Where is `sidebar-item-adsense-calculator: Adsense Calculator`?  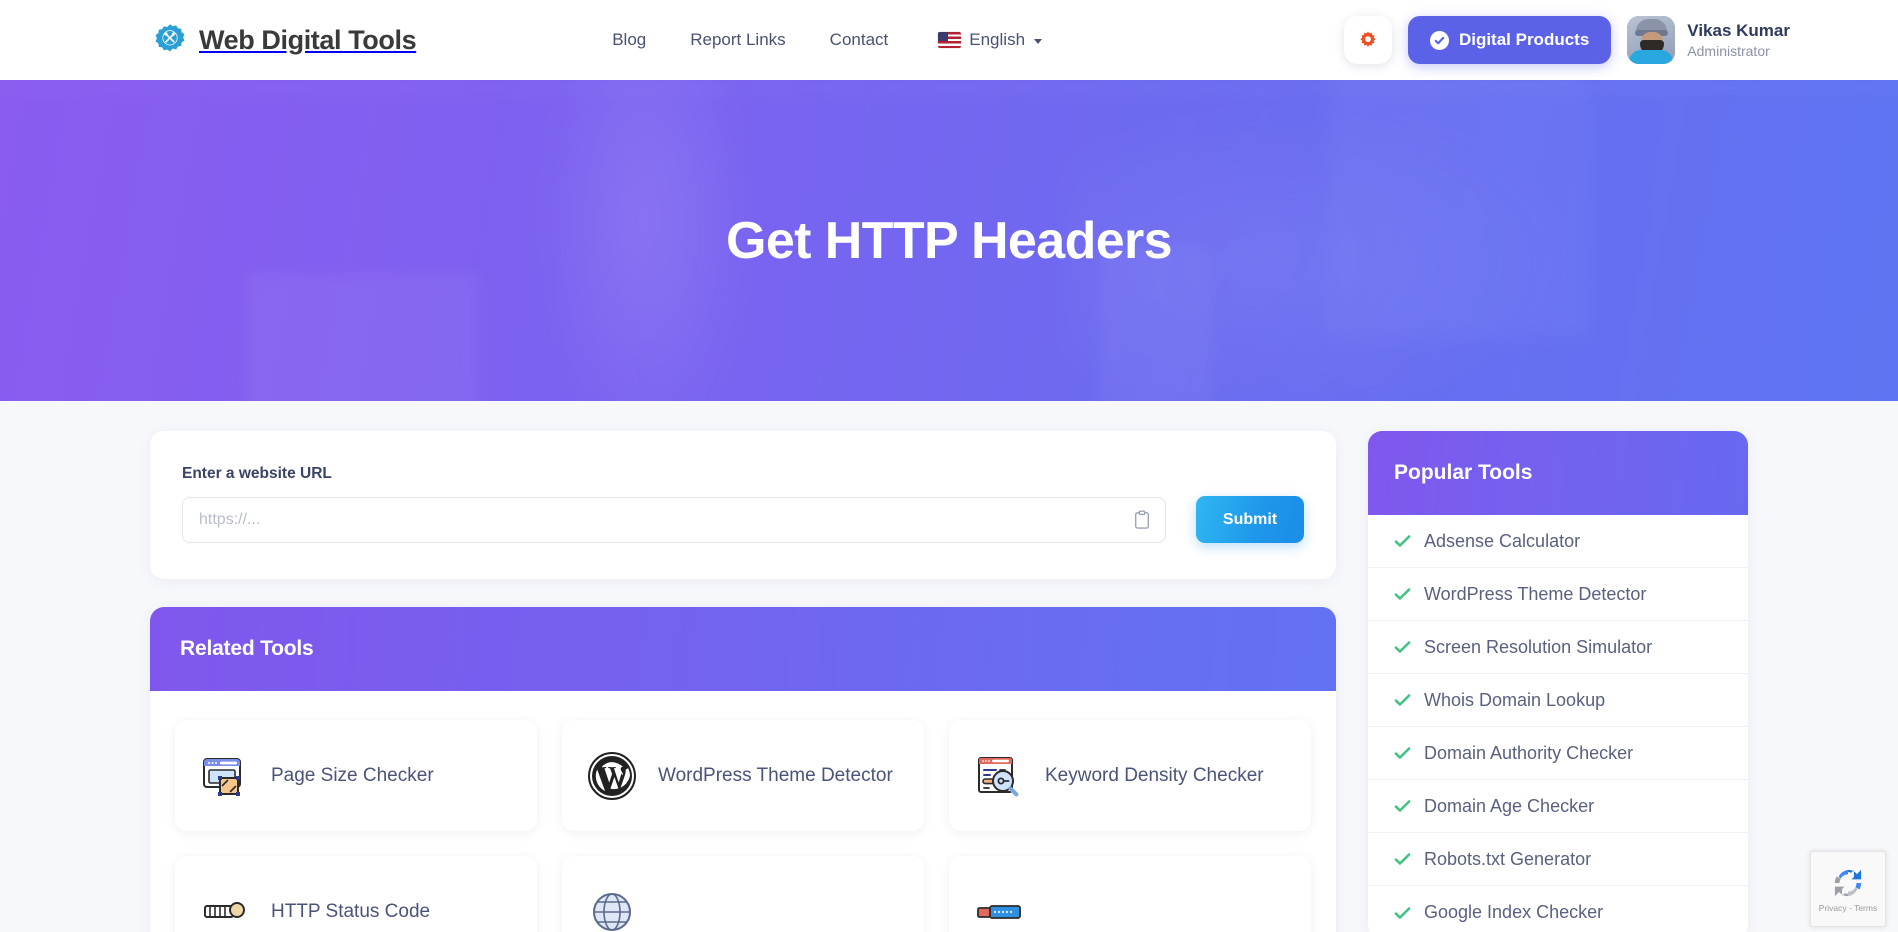
sidebar-item-adsense-calculator: Adsense Calculator is located at coordinates (1558, 541).